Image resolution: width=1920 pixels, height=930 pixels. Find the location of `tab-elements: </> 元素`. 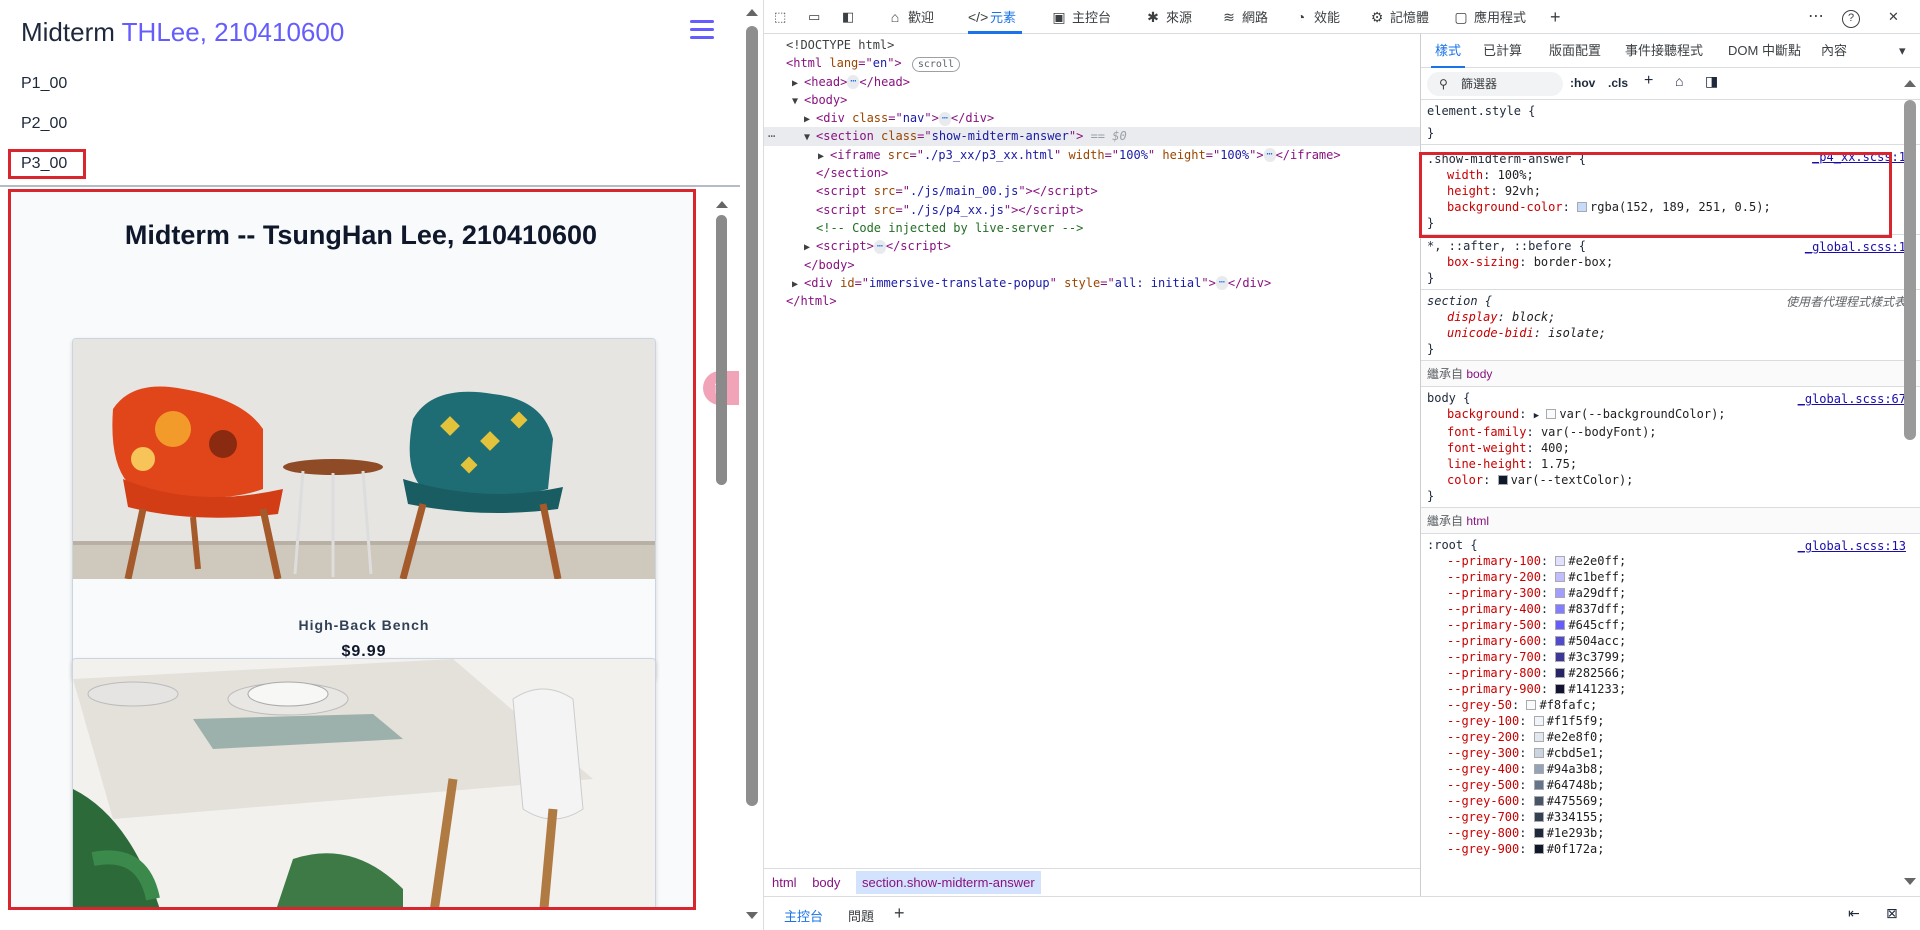

tab-elements: </> 元素 is located at coordinates (995, 17).